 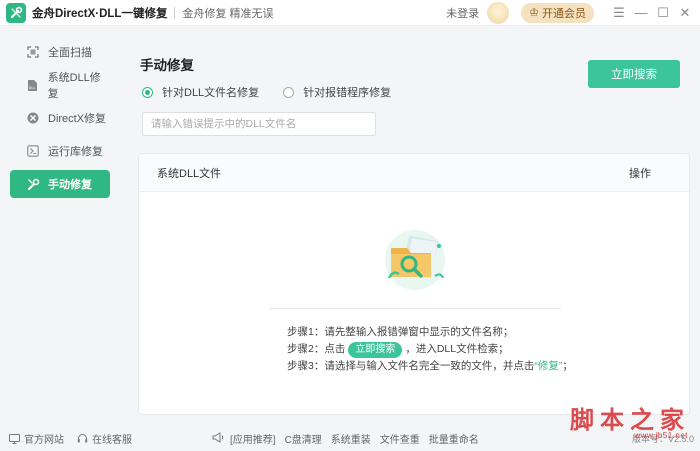 What do you see at coordinates (640, 173) in the screenshot?
I see `column-header-action: 操作` at bounding box center [640, 173].